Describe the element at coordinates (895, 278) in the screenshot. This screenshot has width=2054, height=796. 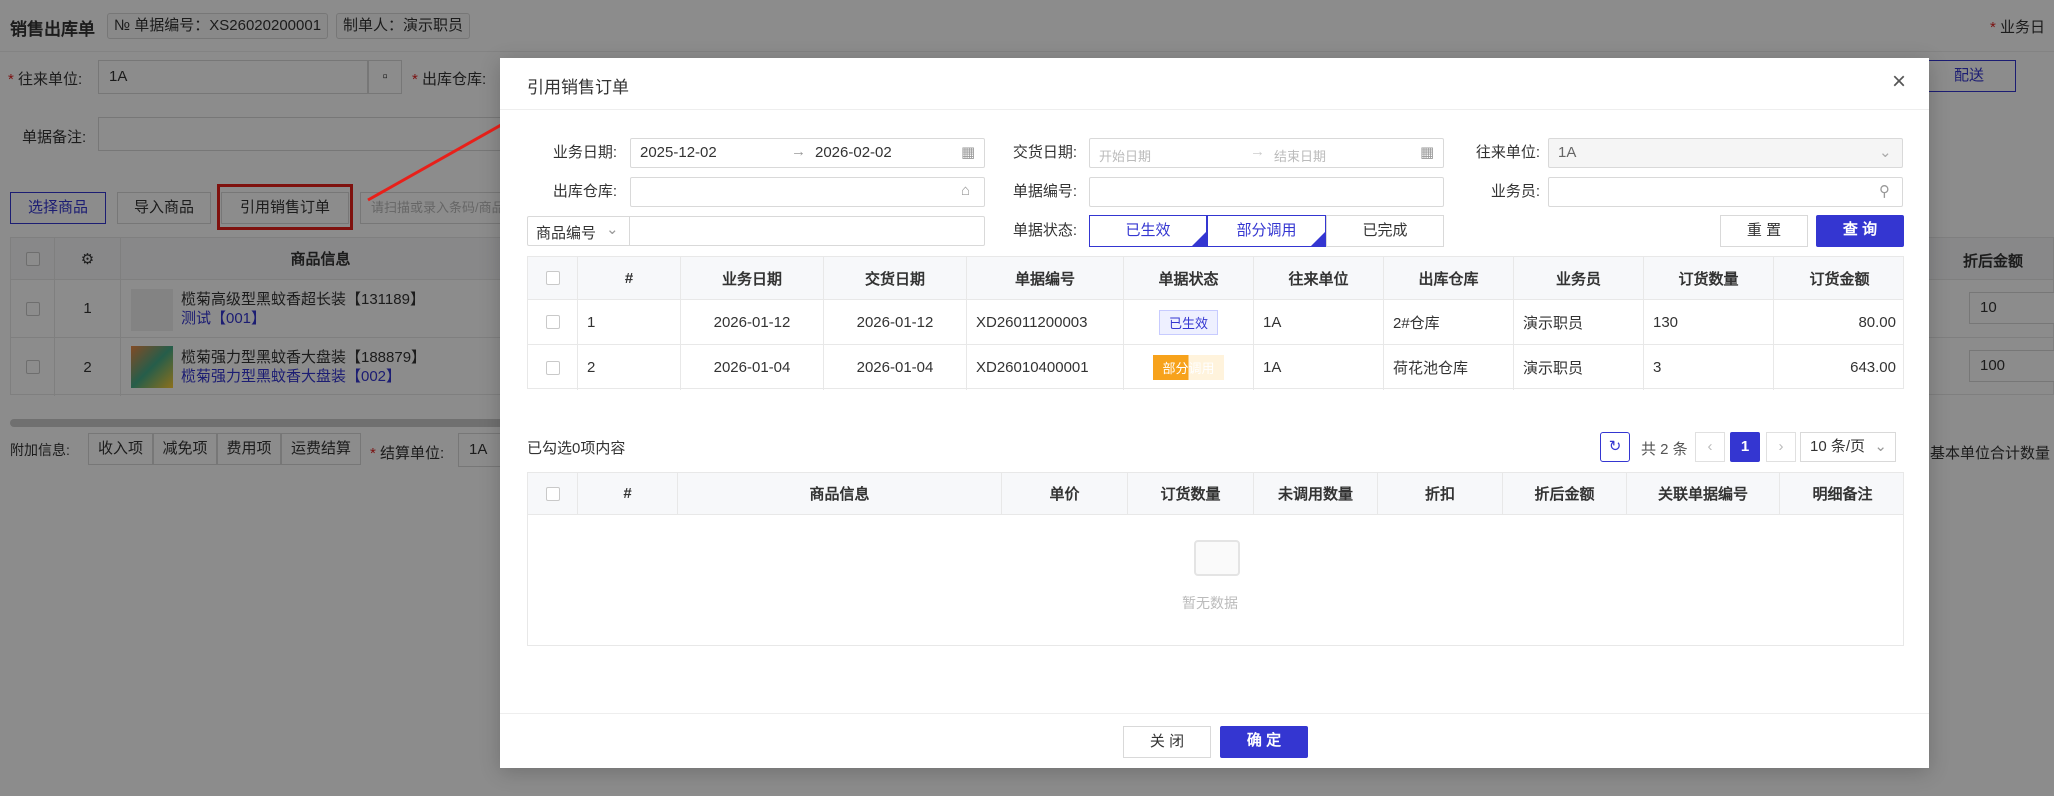
I see `col-delivery-date: 交货日期` at that location.